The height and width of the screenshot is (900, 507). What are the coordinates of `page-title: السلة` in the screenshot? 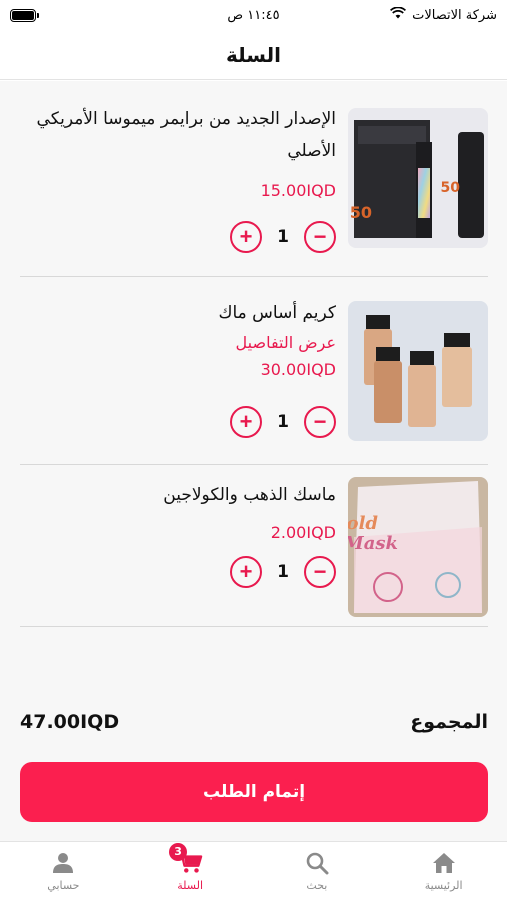 It's located at (253, 54).